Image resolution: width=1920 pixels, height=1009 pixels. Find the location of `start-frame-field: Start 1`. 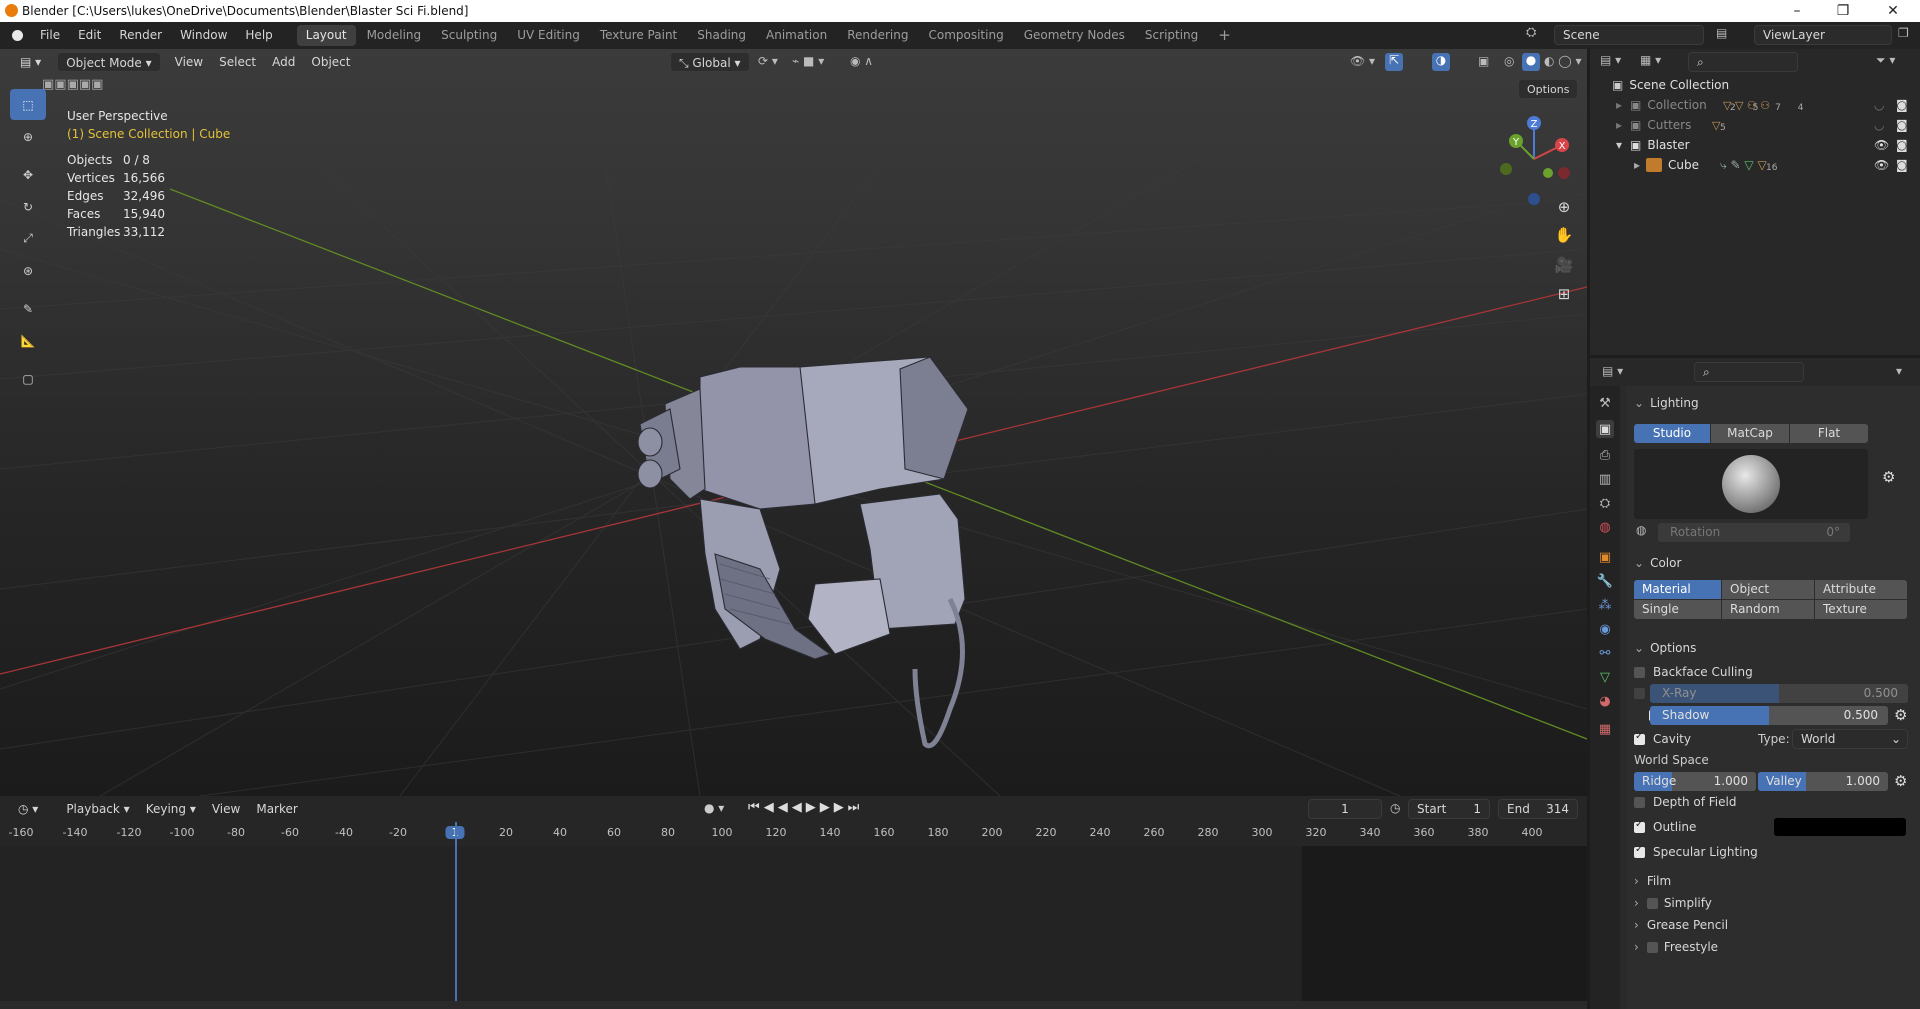

start-frame-field: Start 1 is located at coordinates (1449, 809).